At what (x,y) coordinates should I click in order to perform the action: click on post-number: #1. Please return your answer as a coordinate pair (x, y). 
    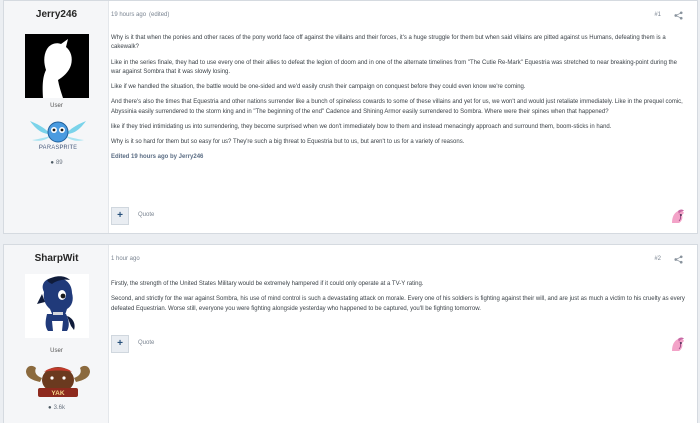
    Looking at the image, I should click on (657, 15).